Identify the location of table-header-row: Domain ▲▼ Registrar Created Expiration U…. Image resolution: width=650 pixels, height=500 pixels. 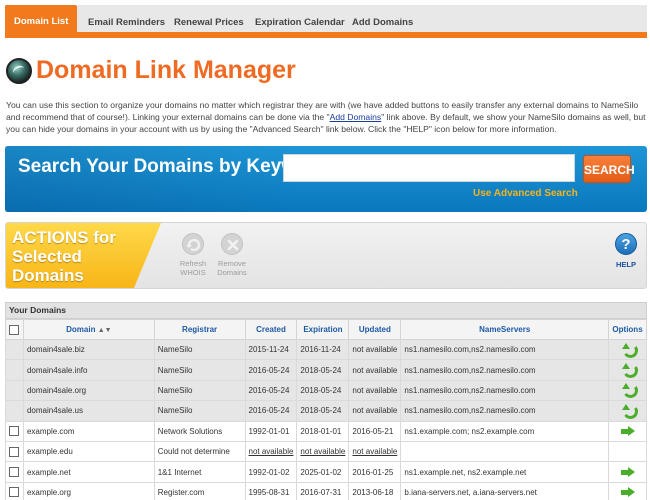
(326, 329).